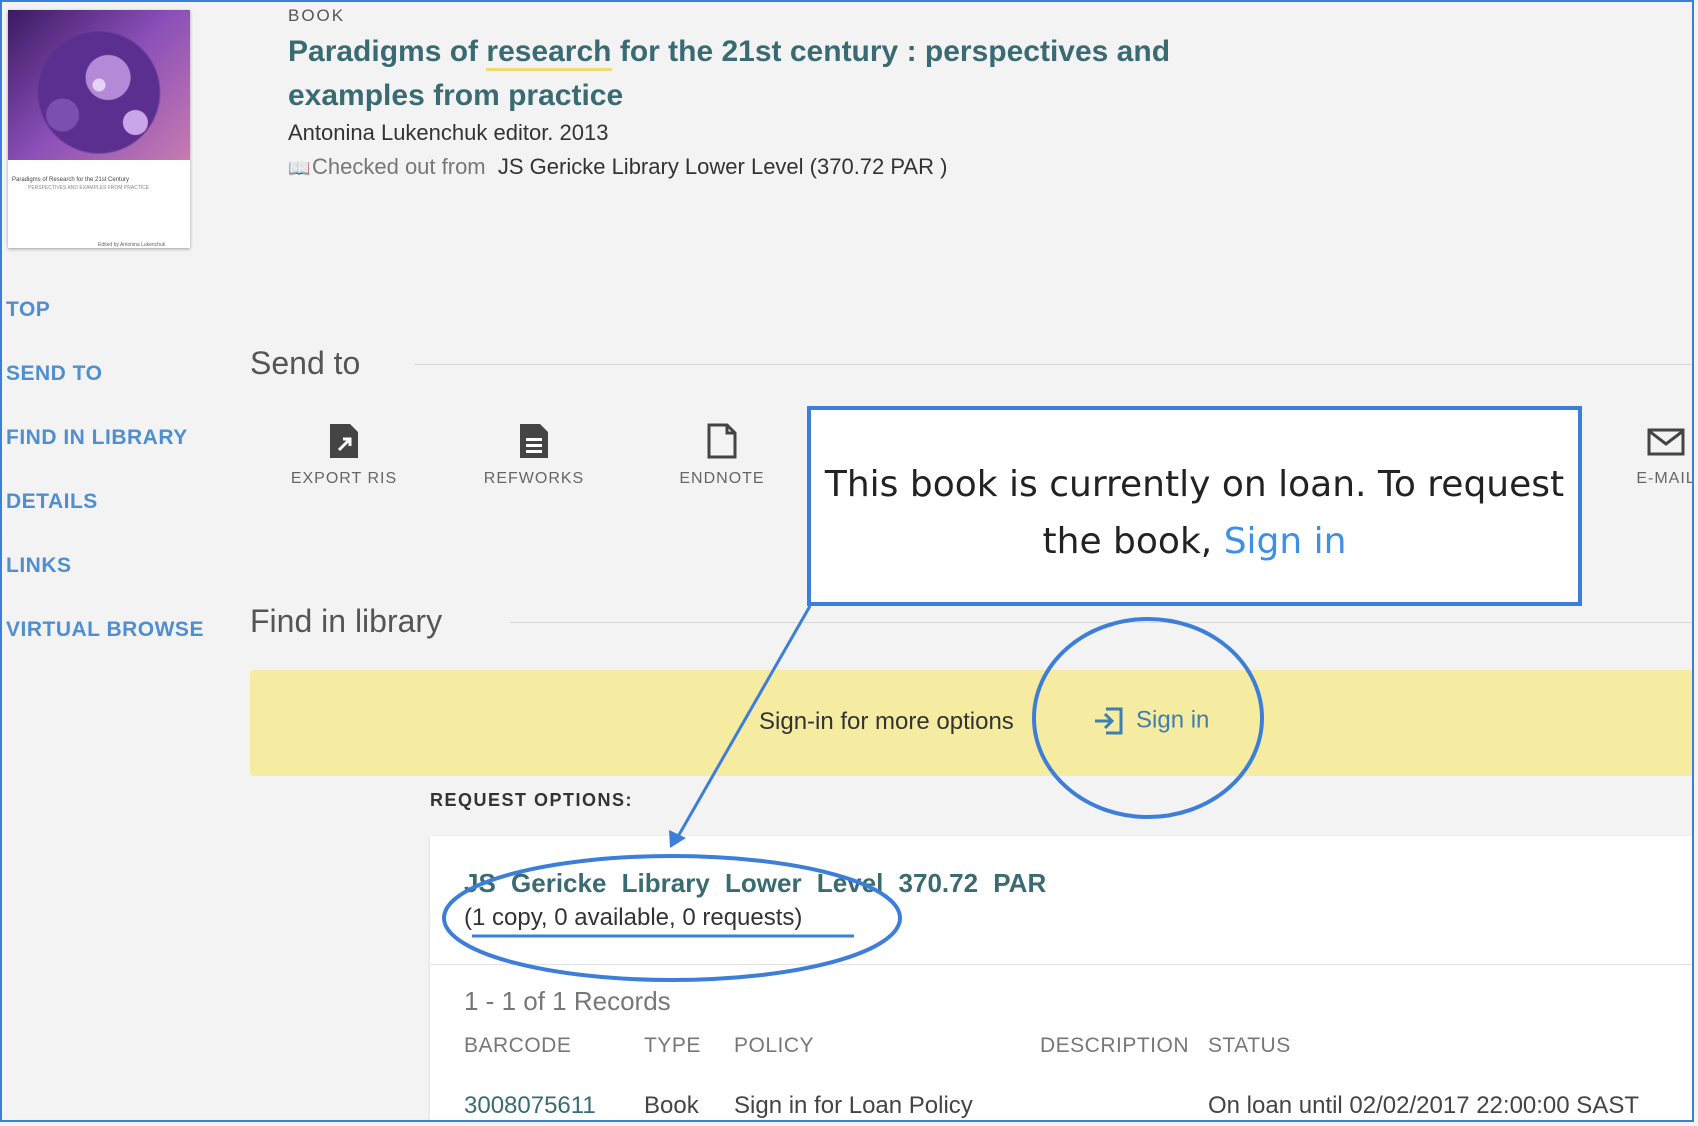 This screenshot has width=1698, height=1126. Describe the element at coordinates (99, 85) in the screenshot. I see `cover-art` at that location.